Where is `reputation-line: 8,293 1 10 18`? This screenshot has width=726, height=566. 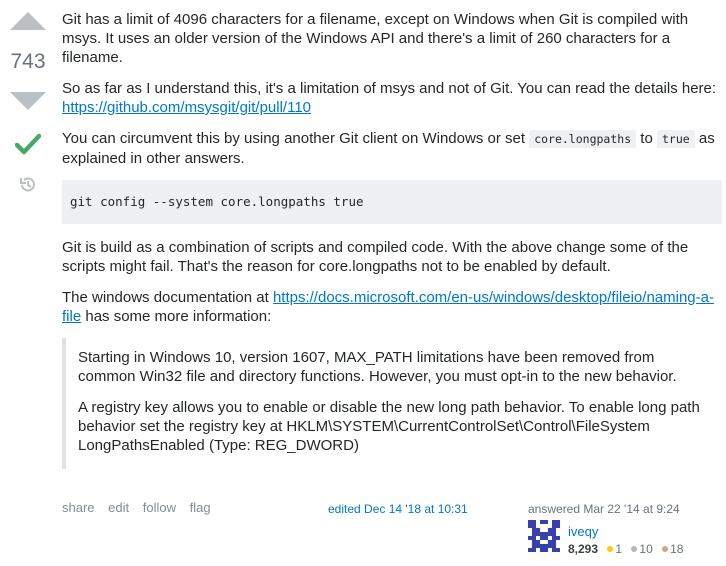 reputation-line: 8,293 1 10 18 is located at coordinates (625, 549).